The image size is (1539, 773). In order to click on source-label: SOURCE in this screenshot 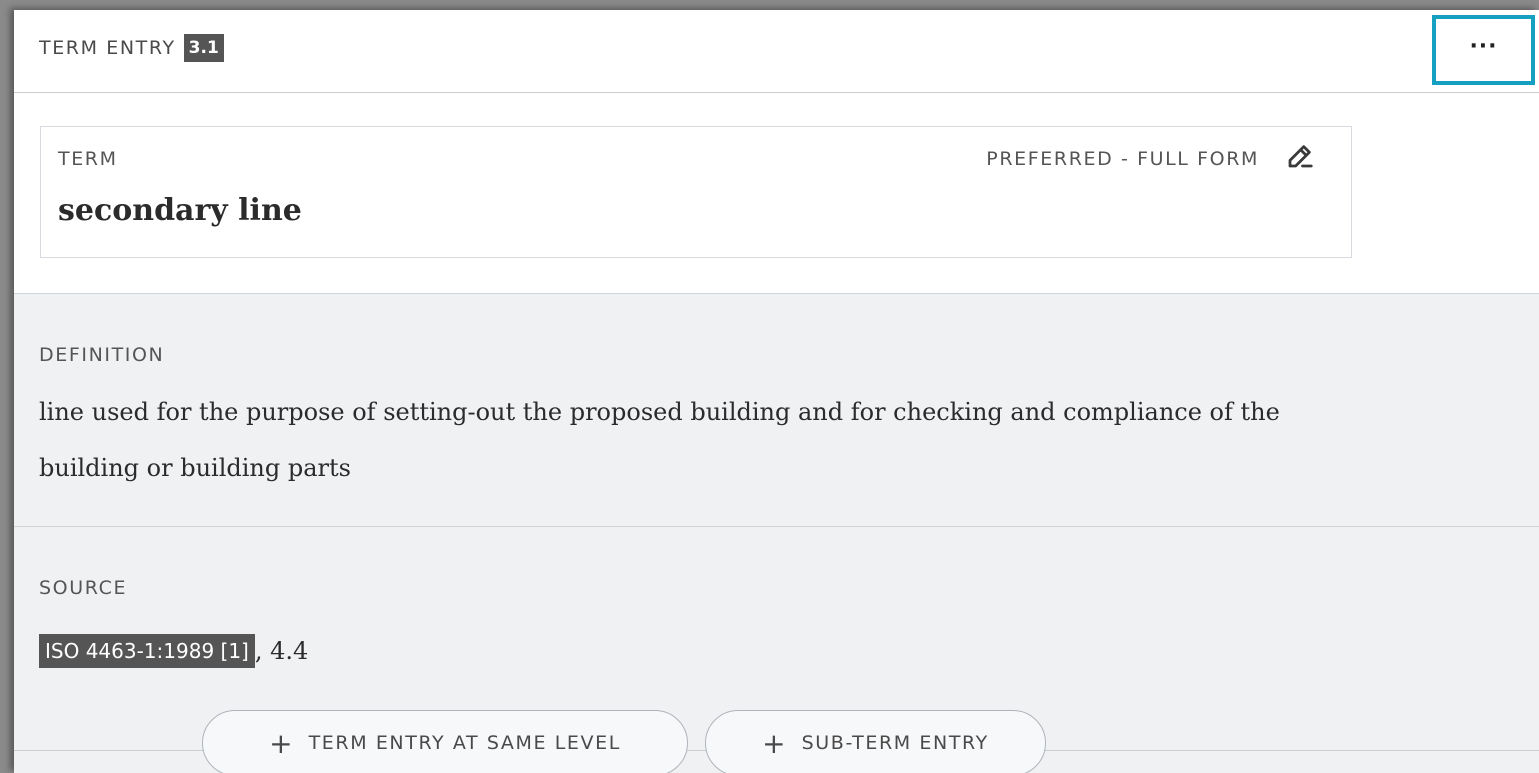, I will do `click(83, 588)`.